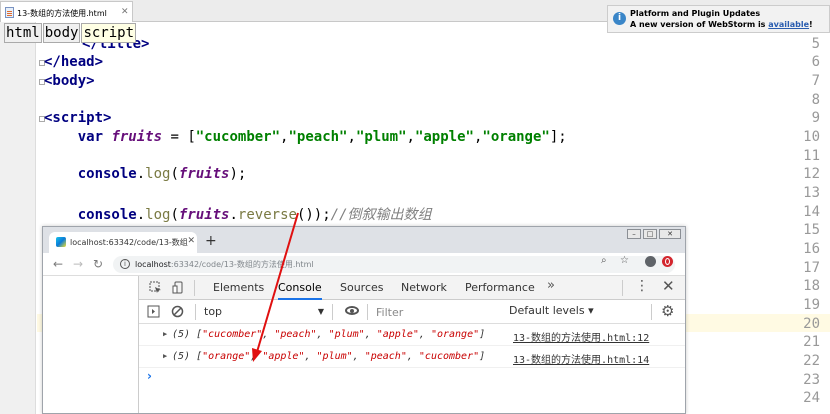  I want to click on code-comment: //倒叙输出数组, so click(381, 215).